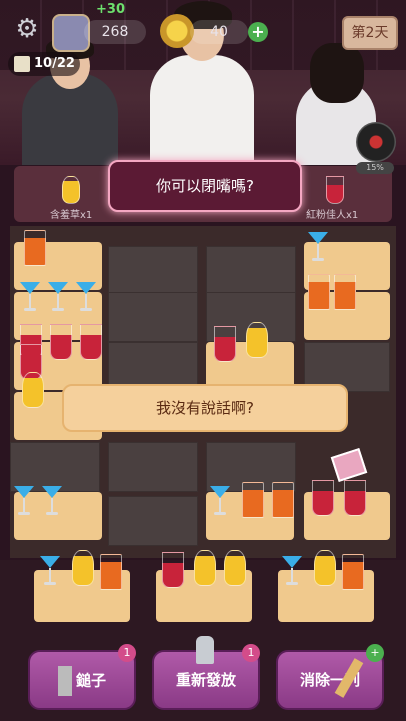 The height and width of the screenshot is (721, 406). Describe the element at coordinates (27, 29) in the screenshot. I see `gear-icon: ⚙` at that location.